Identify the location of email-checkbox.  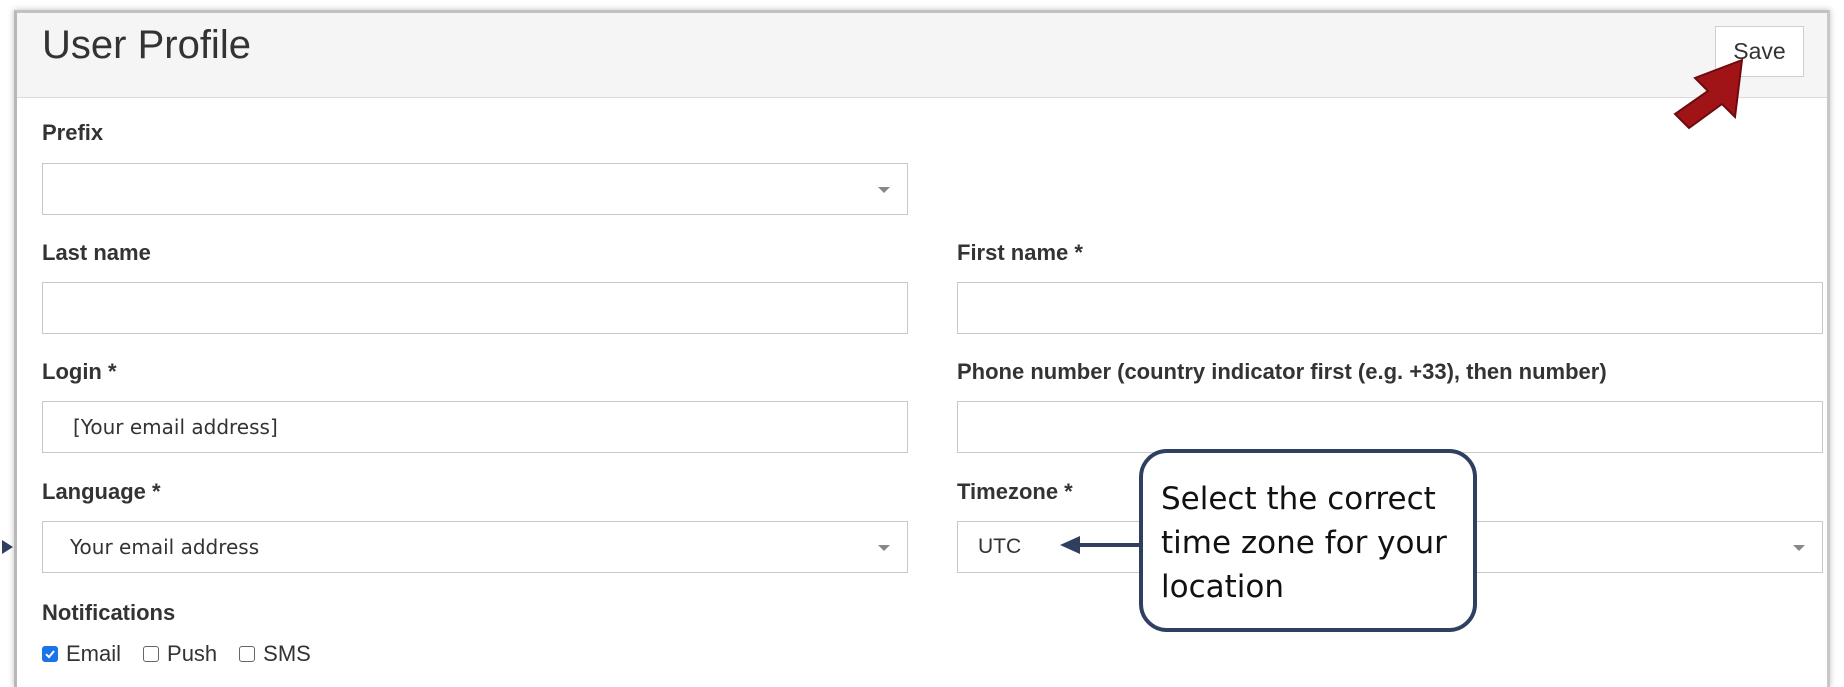
(50, 654).